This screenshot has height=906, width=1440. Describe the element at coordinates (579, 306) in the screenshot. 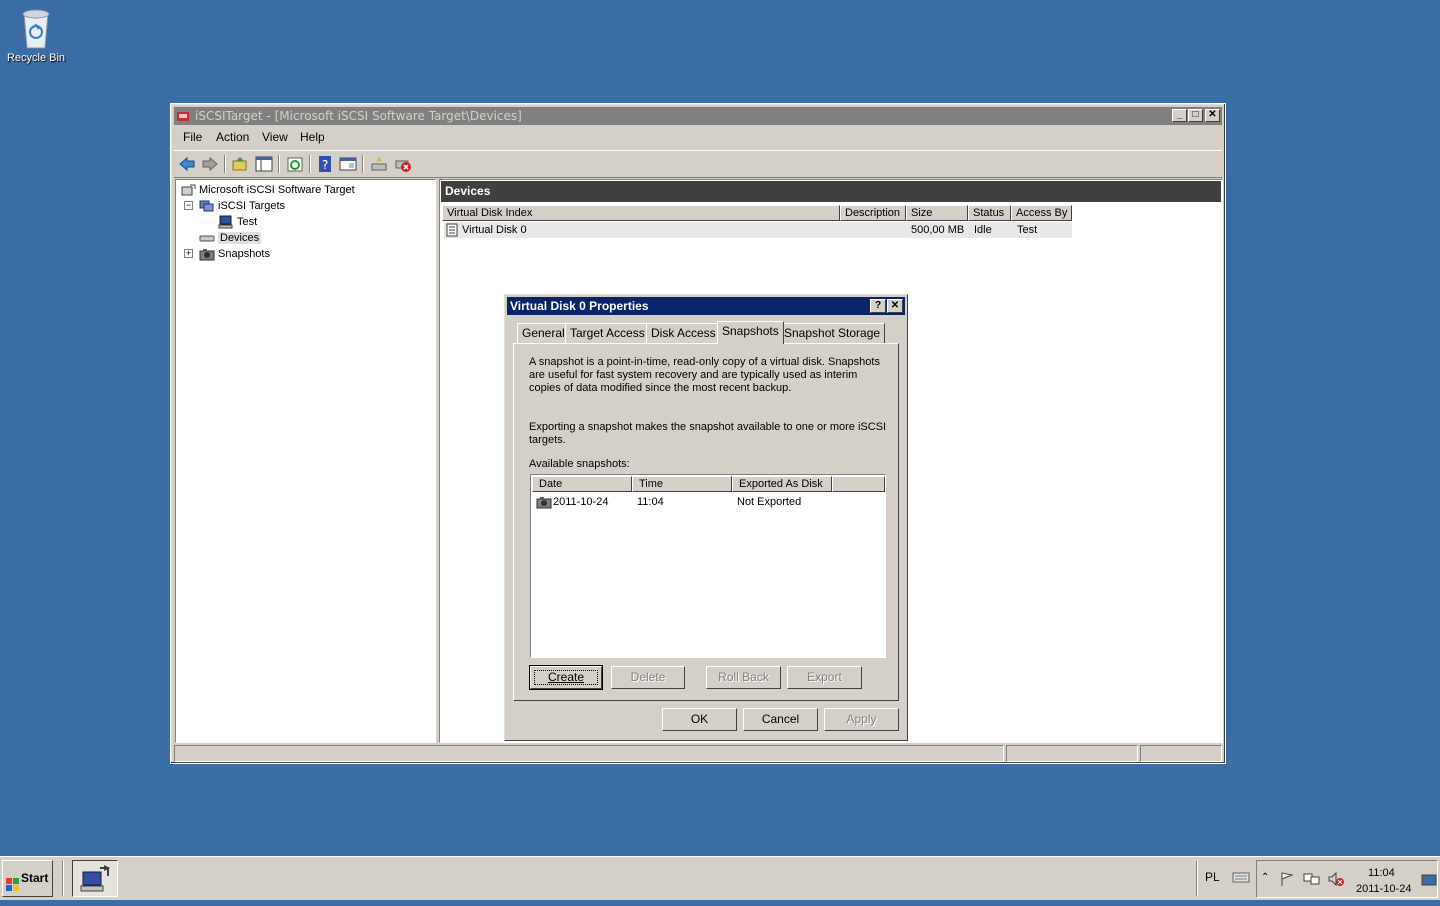

I see `dialog-title: Virtual Disk 0 Properties` at that location.